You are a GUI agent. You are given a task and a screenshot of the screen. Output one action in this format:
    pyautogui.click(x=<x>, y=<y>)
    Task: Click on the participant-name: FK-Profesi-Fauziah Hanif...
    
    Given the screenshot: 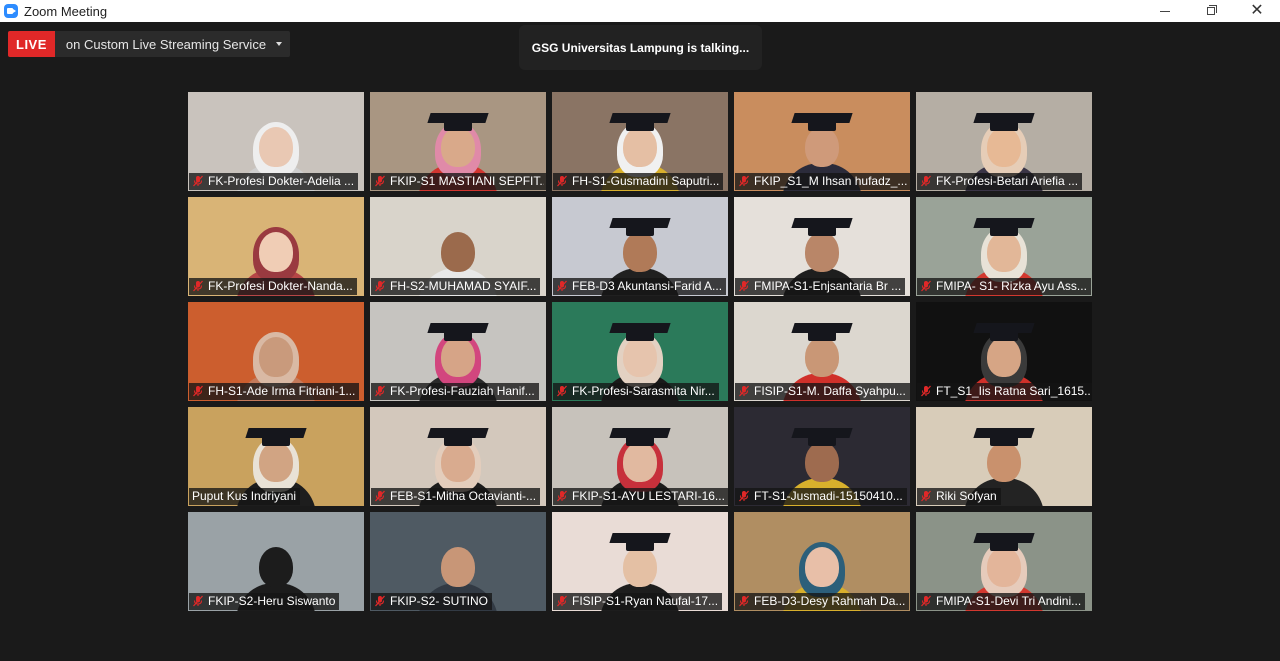 What is the action you would take?
    pyautogui.click(x=462, y=391)
    